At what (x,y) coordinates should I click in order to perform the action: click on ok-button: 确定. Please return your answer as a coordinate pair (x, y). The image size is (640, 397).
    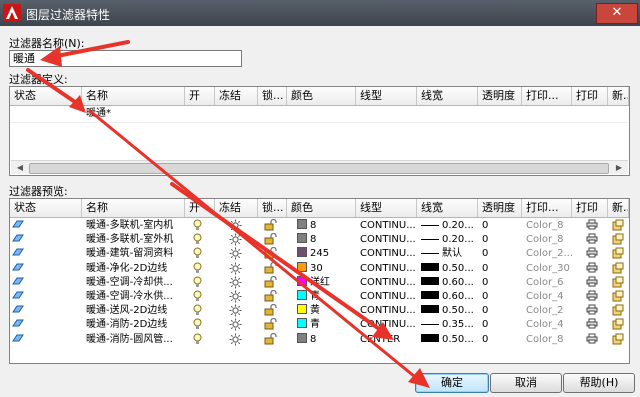
    Looking at the image, I should click on (452, 383).